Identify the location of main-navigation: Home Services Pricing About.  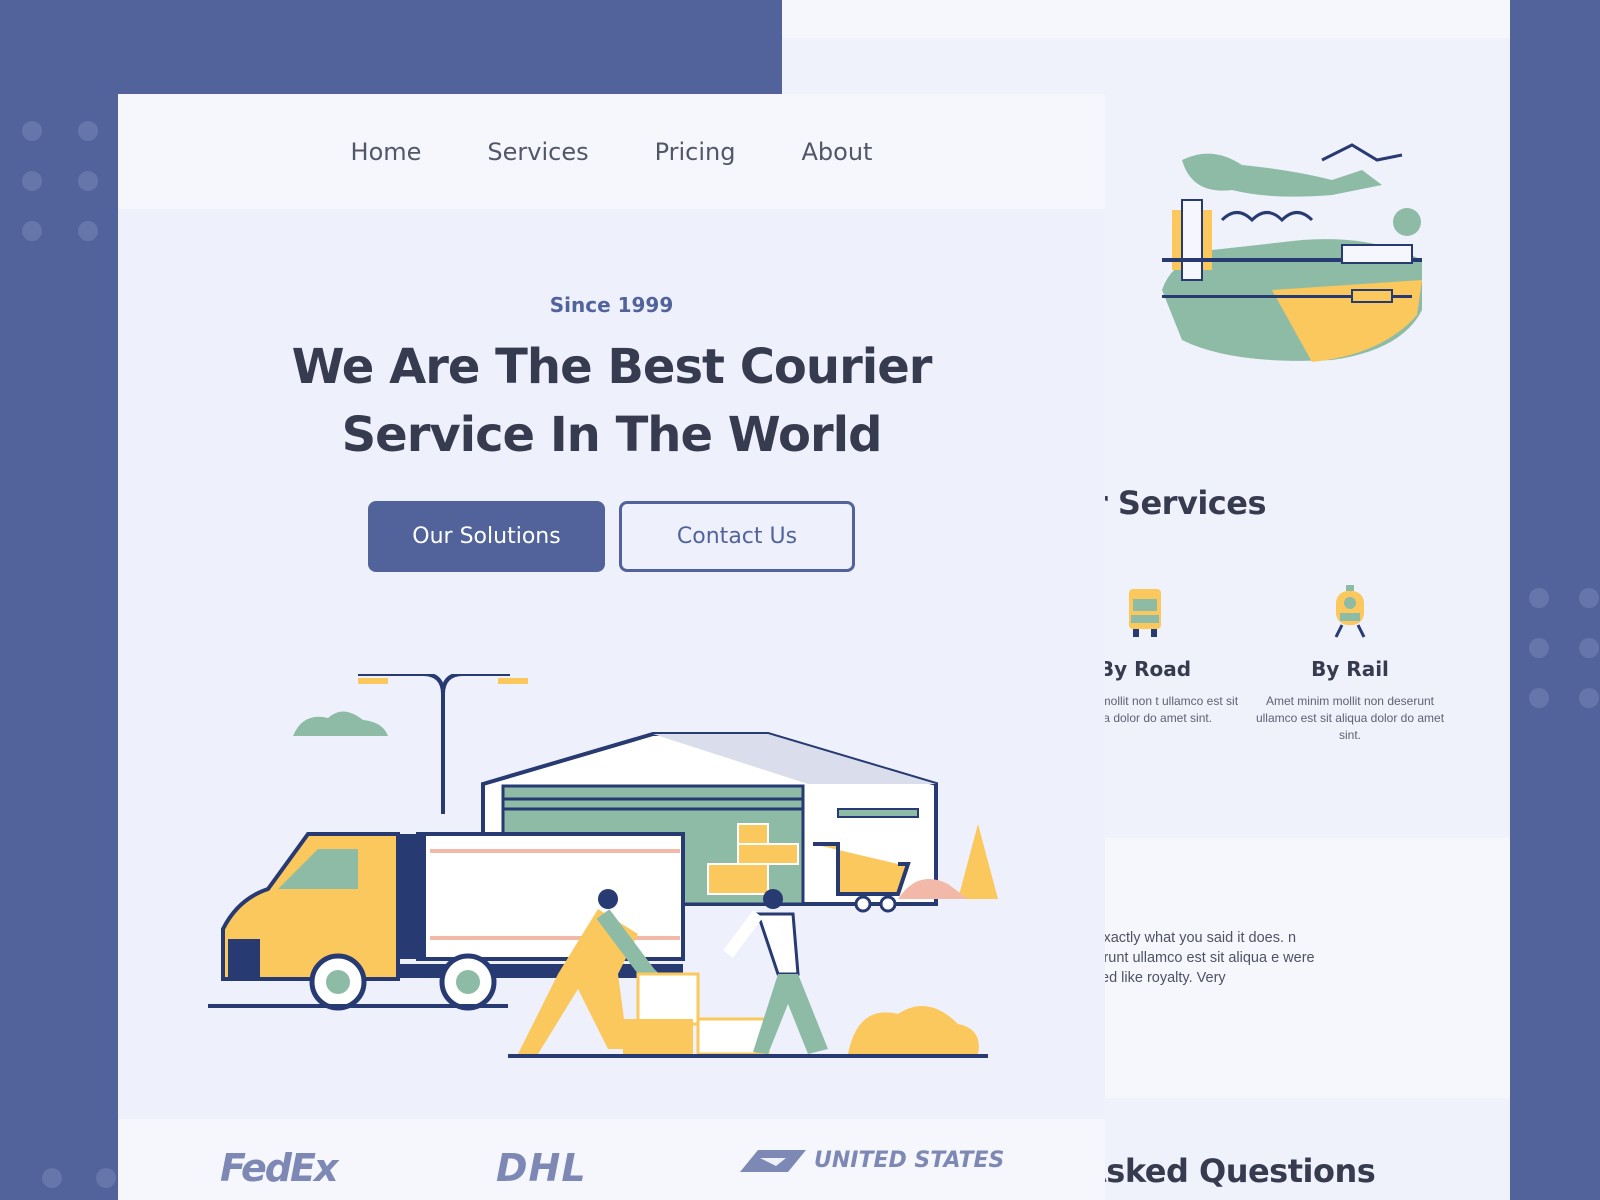
(611, 151).